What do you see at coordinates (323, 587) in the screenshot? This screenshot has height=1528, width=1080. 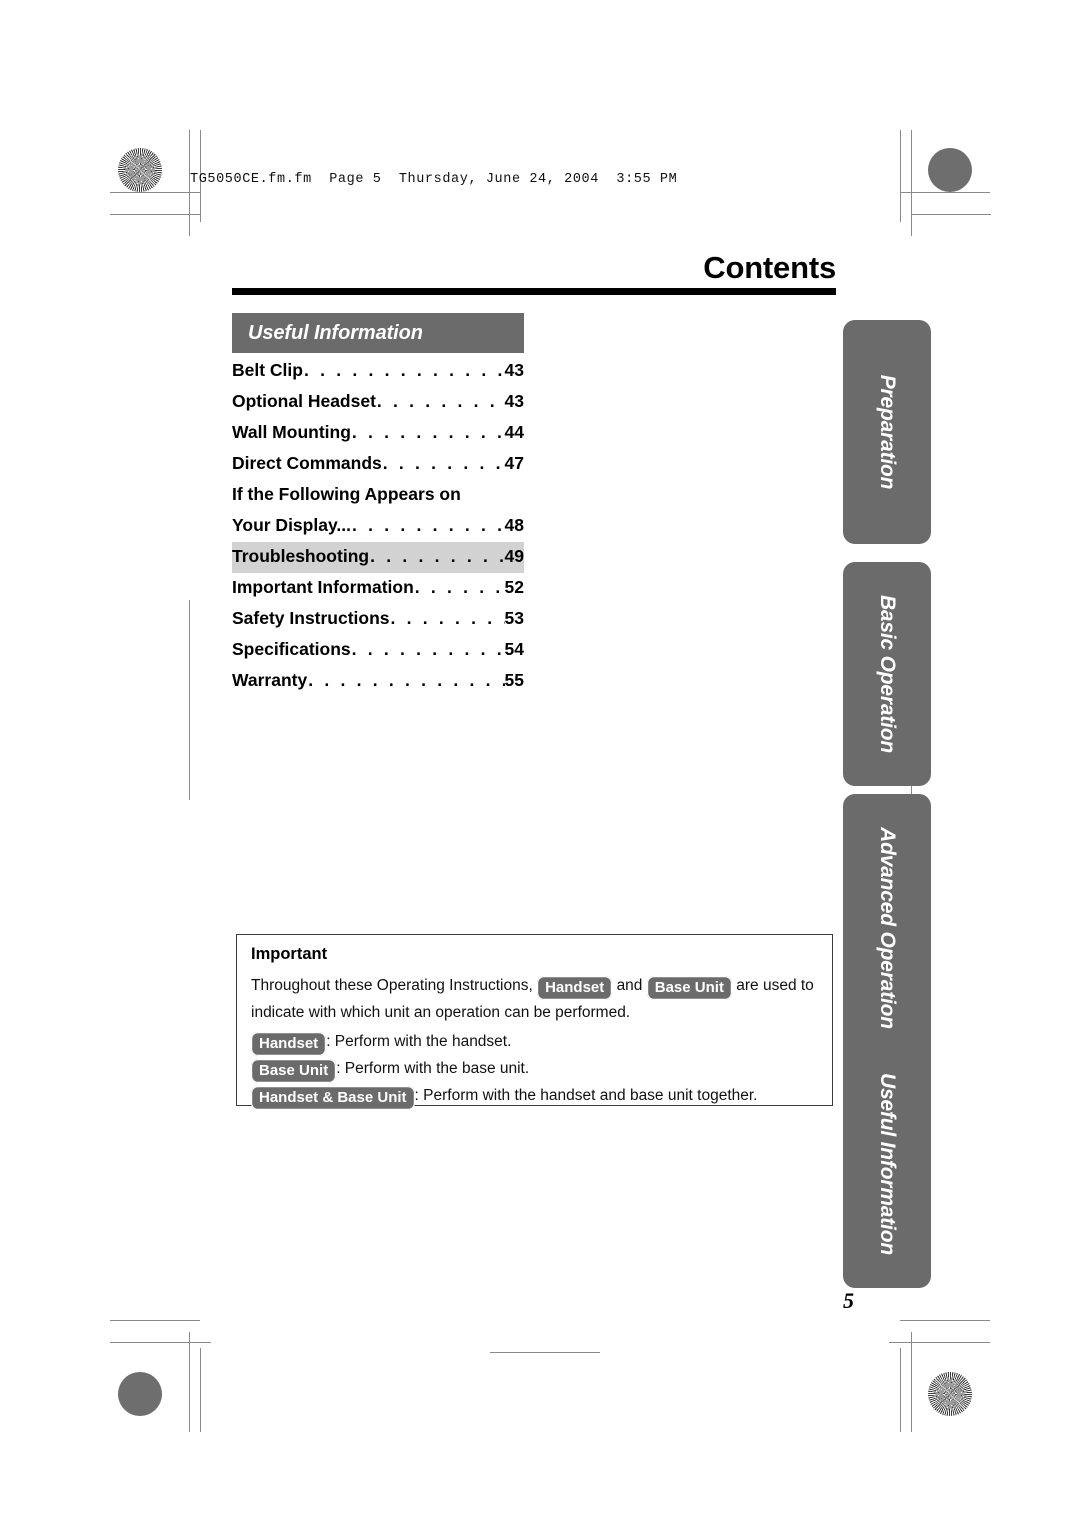 I see `toc-label: Important Information` at bounding box center [323, 587].